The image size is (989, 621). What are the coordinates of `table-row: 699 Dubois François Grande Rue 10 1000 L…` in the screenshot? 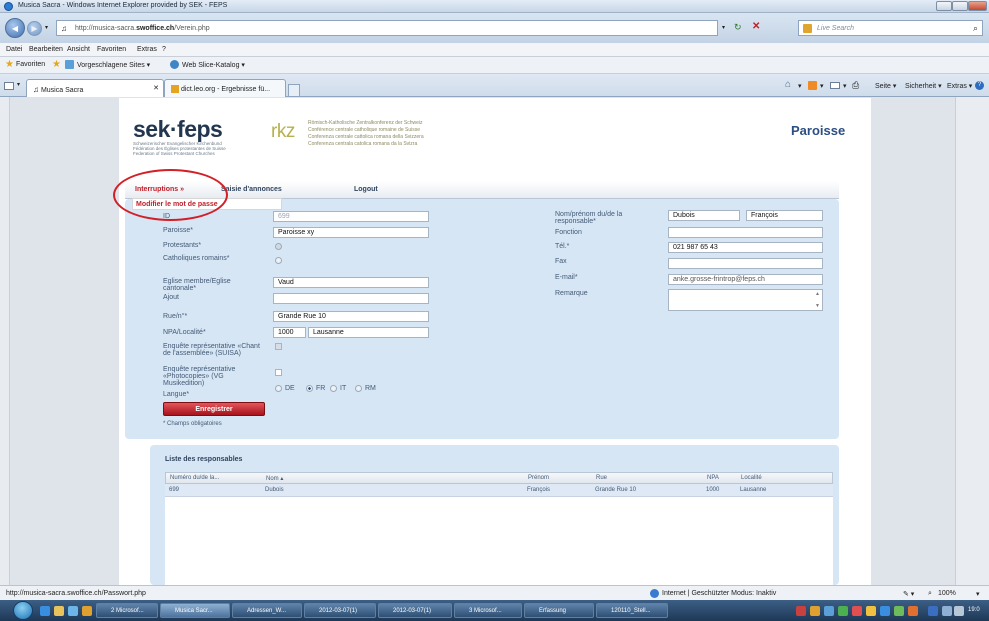 It's located at (499, 490).